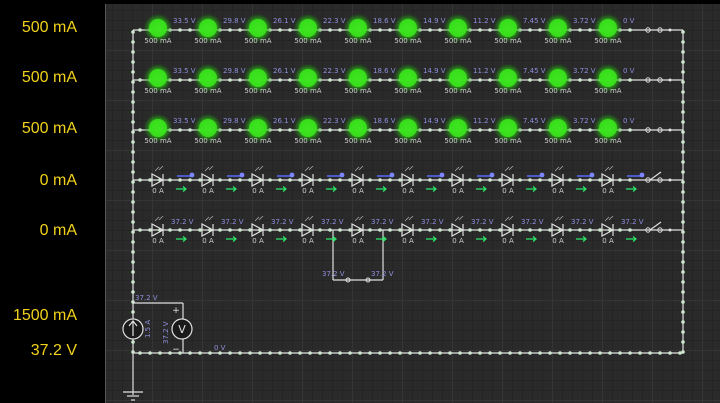 This screenshot has height=403, width=720. Describe the element at coordinates (184, 21) in the screenshot. I see `node-voltage-label: 33.5 V` at that location.